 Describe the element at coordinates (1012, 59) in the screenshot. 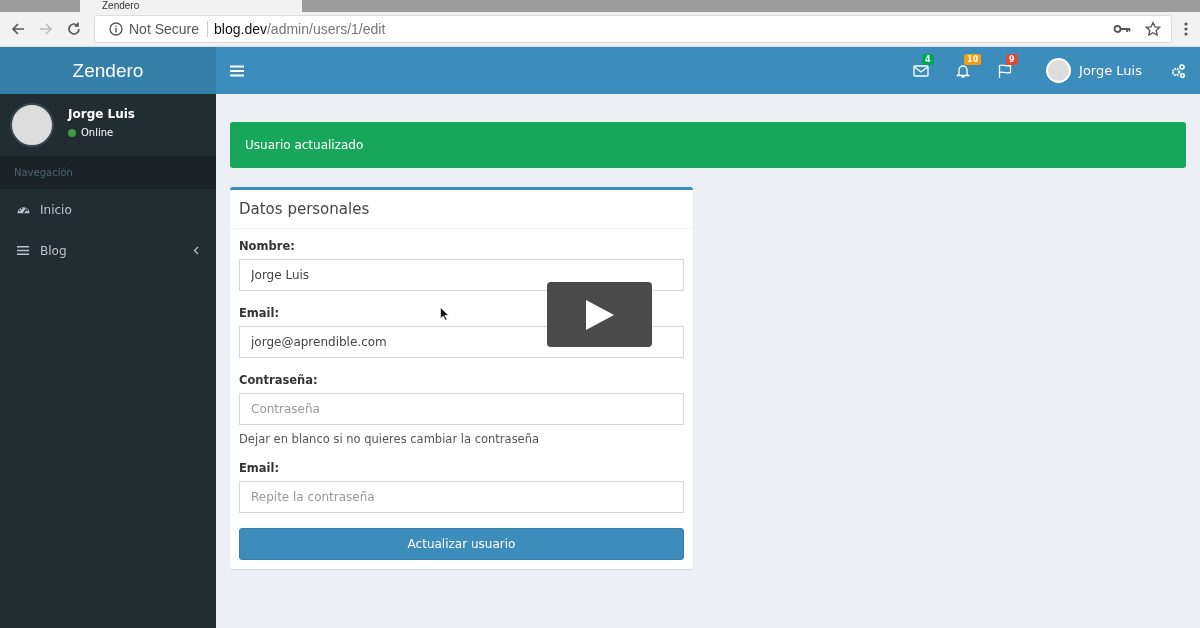

I see `count-badge: 9` at that location.